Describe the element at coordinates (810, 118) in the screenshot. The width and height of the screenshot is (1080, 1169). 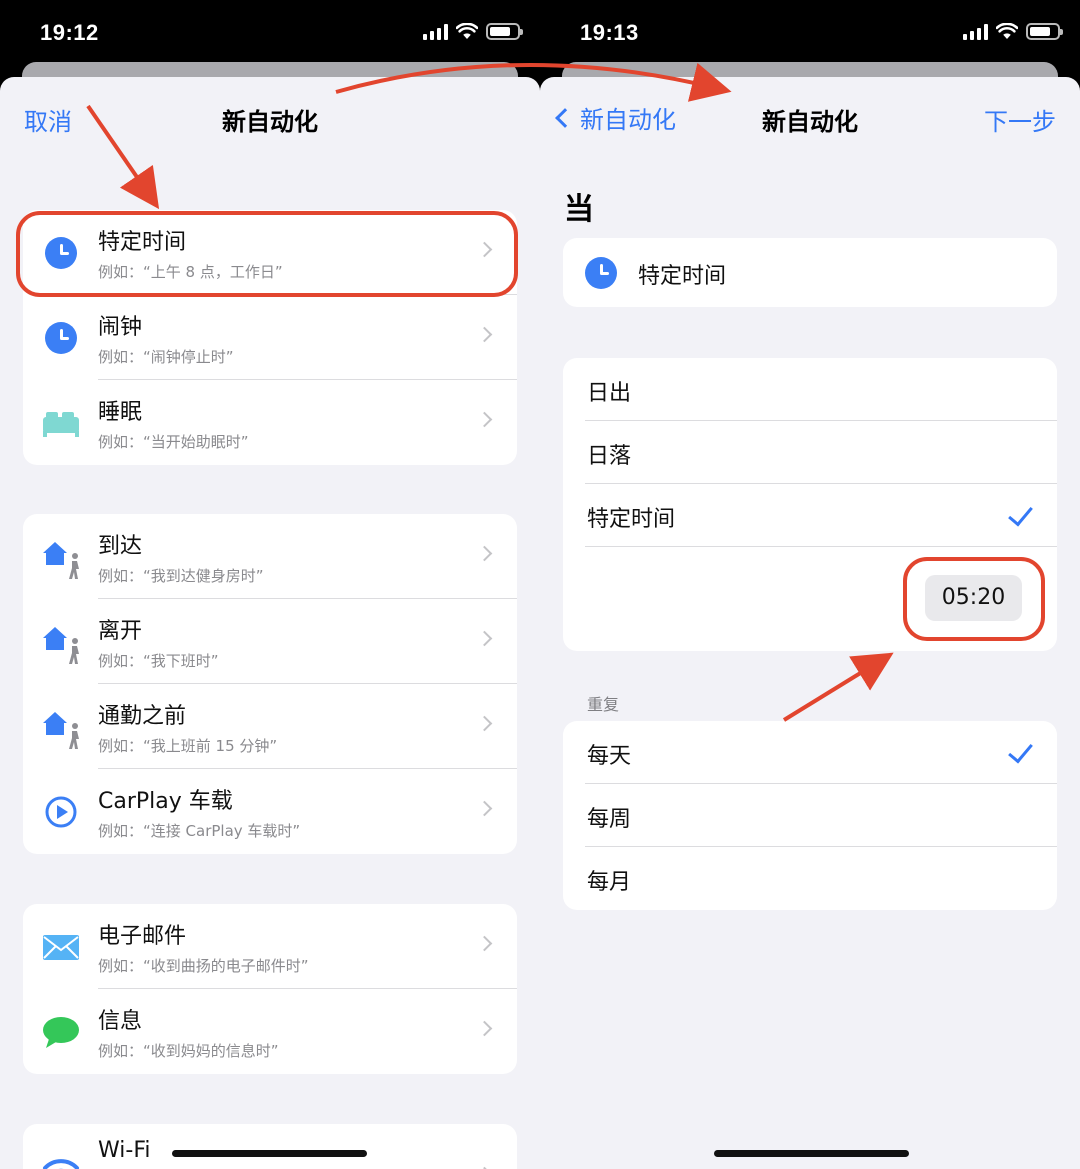
I see `navigation-bar: 新自动化 新自动化 下一步` at that location.